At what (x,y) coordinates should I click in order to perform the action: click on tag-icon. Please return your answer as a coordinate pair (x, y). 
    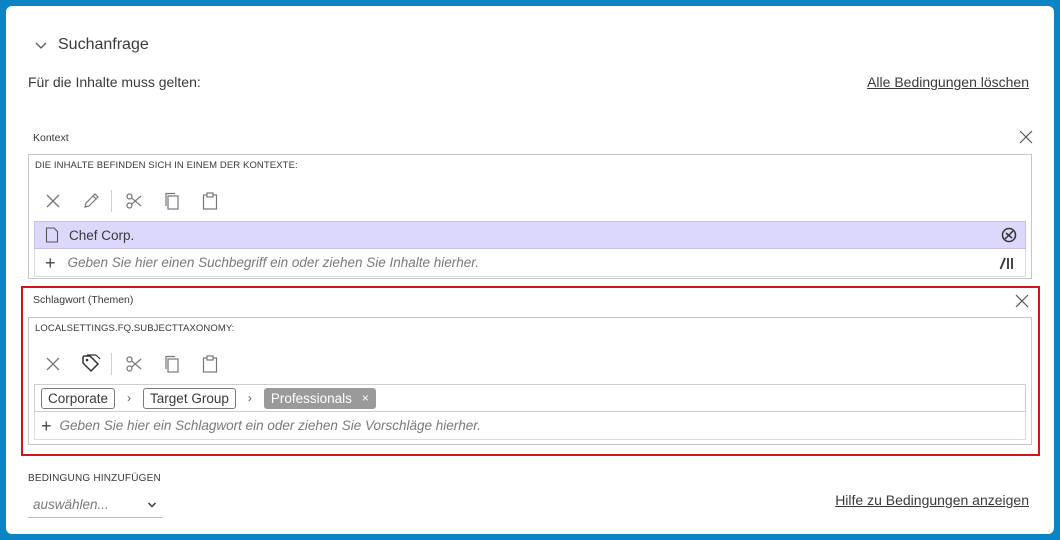
    Looking at the image, I should click on (91, 363).